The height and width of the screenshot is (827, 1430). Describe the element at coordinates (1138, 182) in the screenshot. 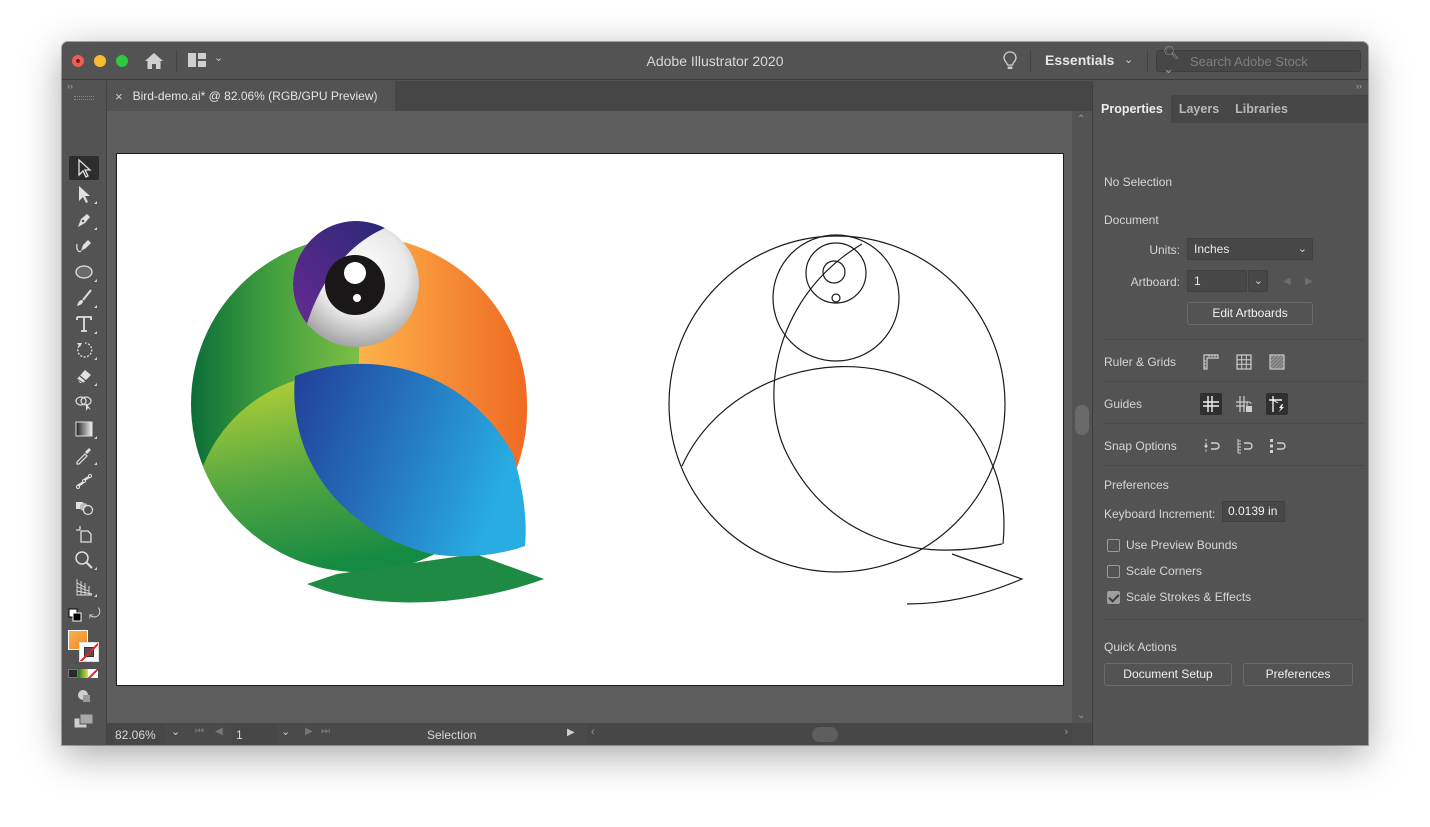

I see `selection-state: No Selection` at that location.